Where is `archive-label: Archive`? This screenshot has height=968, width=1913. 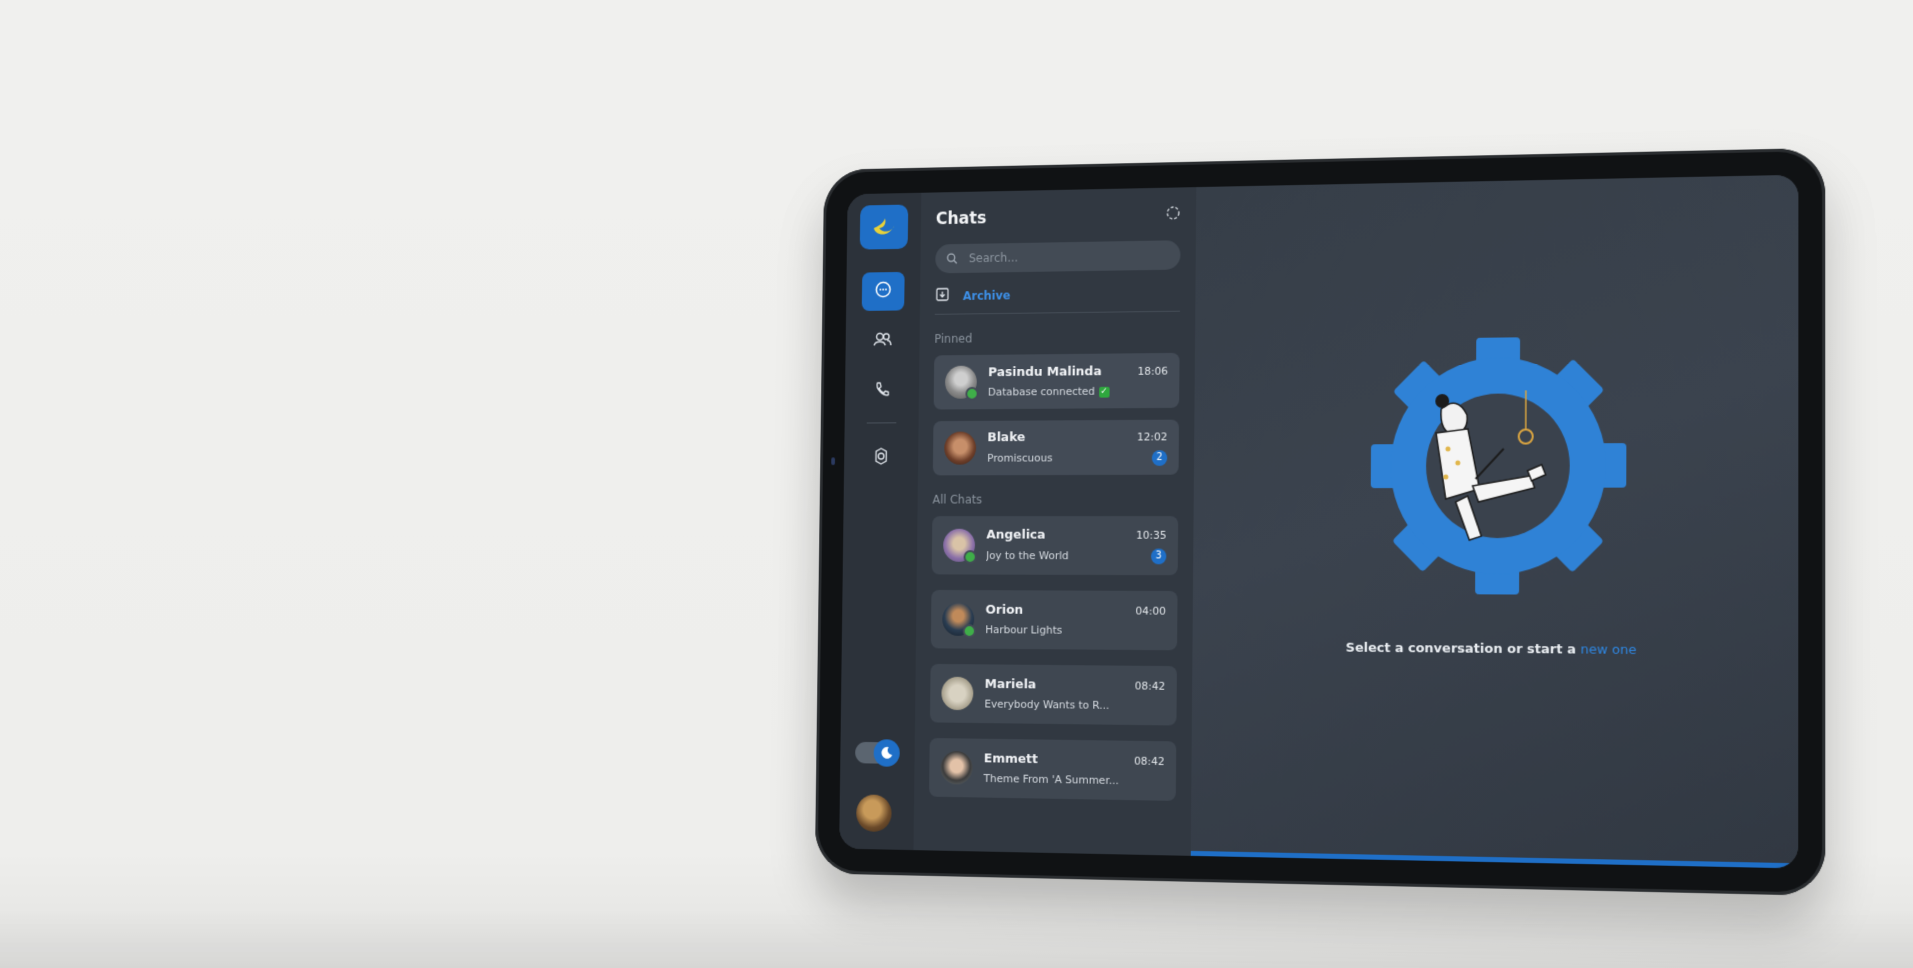
archive-label: Archive is located at coordinates (987, 296).